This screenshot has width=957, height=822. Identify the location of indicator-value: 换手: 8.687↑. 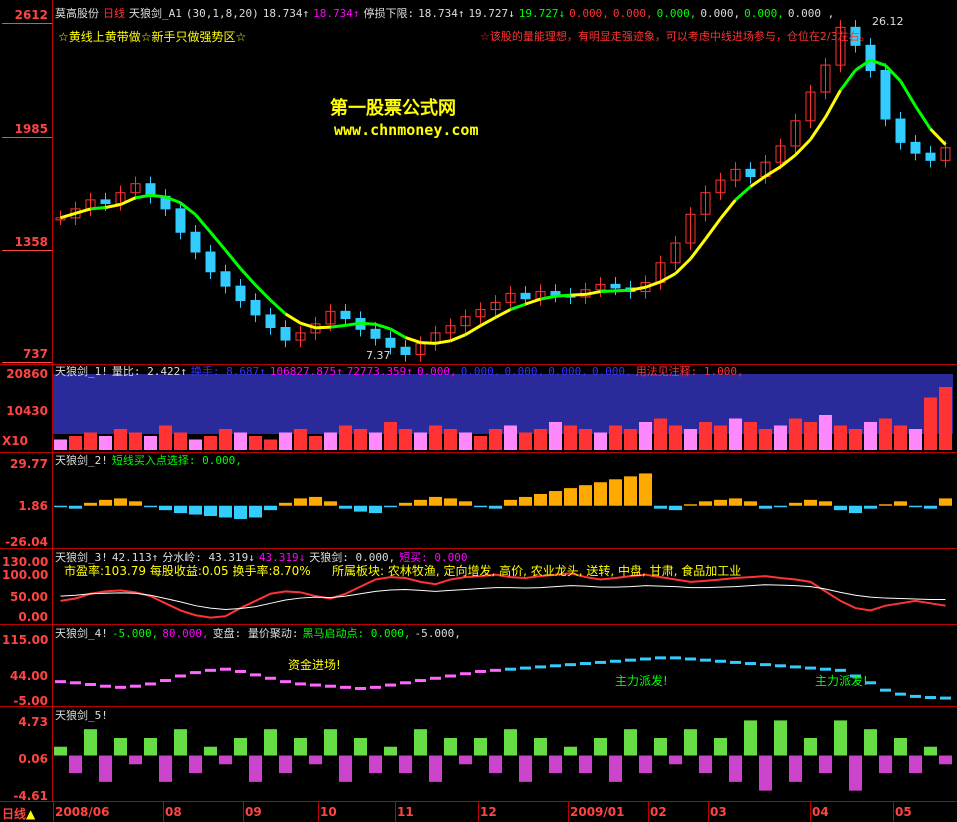
(228, 371).